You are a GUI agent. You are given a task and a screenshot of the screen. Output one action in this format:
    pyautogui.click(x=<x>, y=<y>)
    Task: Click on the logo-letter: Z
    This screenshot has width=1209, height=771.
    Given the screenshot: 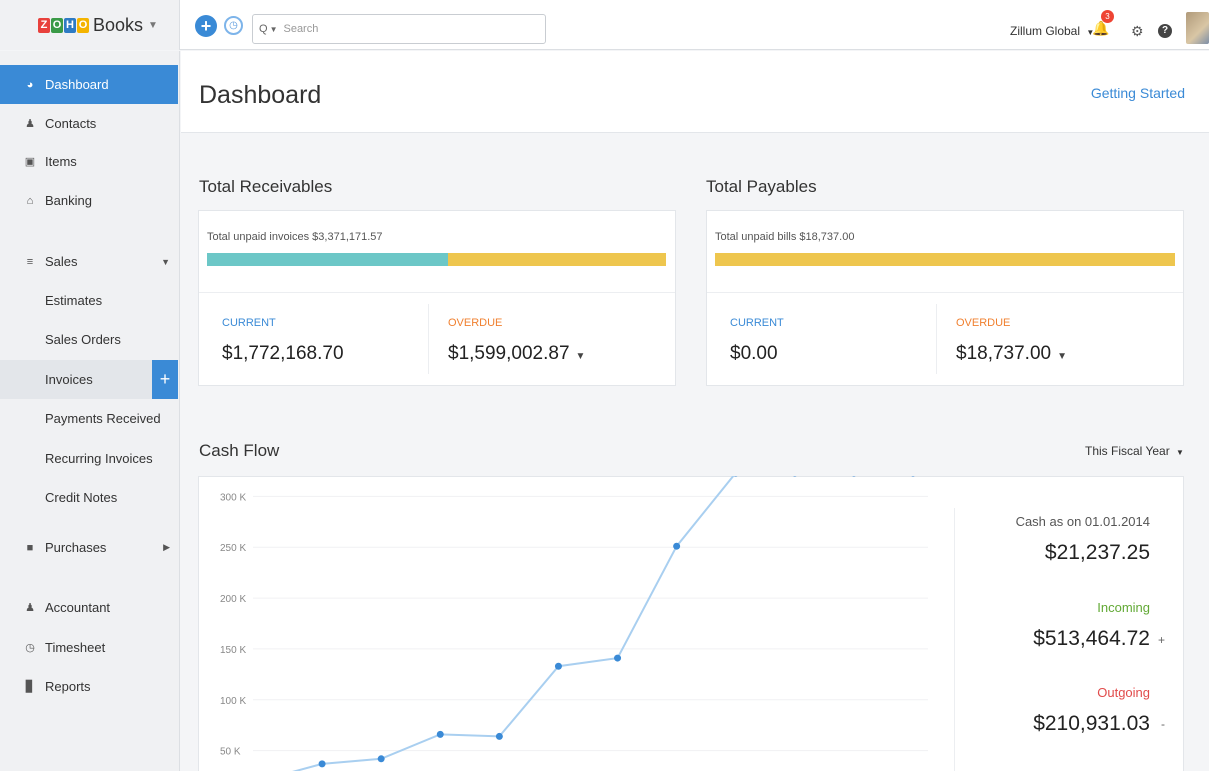 What is the action you would take?
    pyautogui.click(x=44, y=25)
    